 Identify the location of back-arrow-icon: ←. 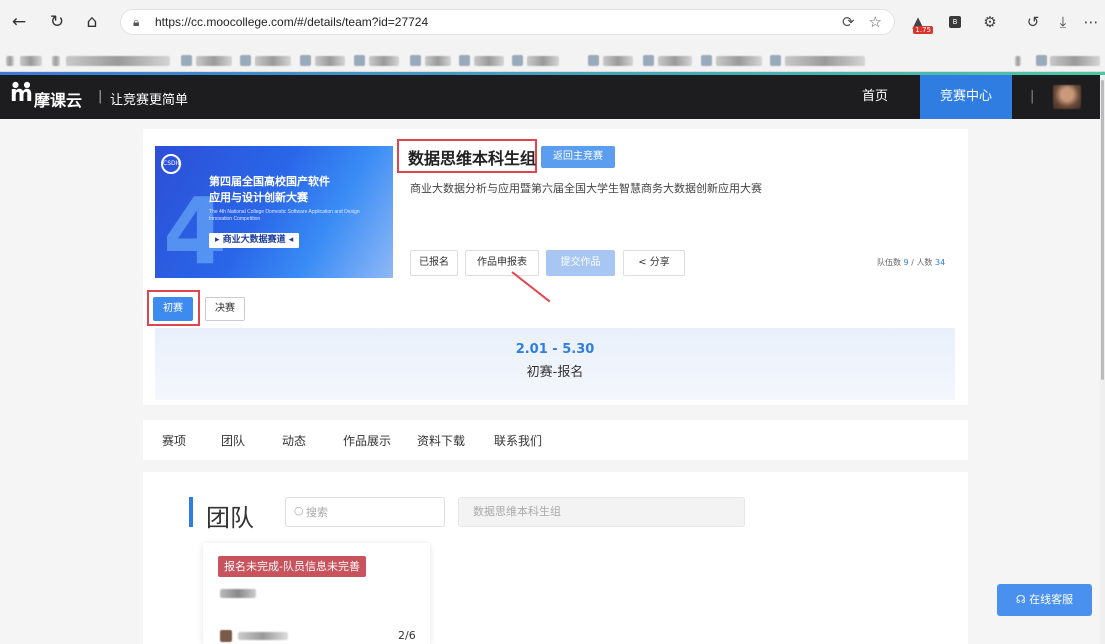
(19, 22).